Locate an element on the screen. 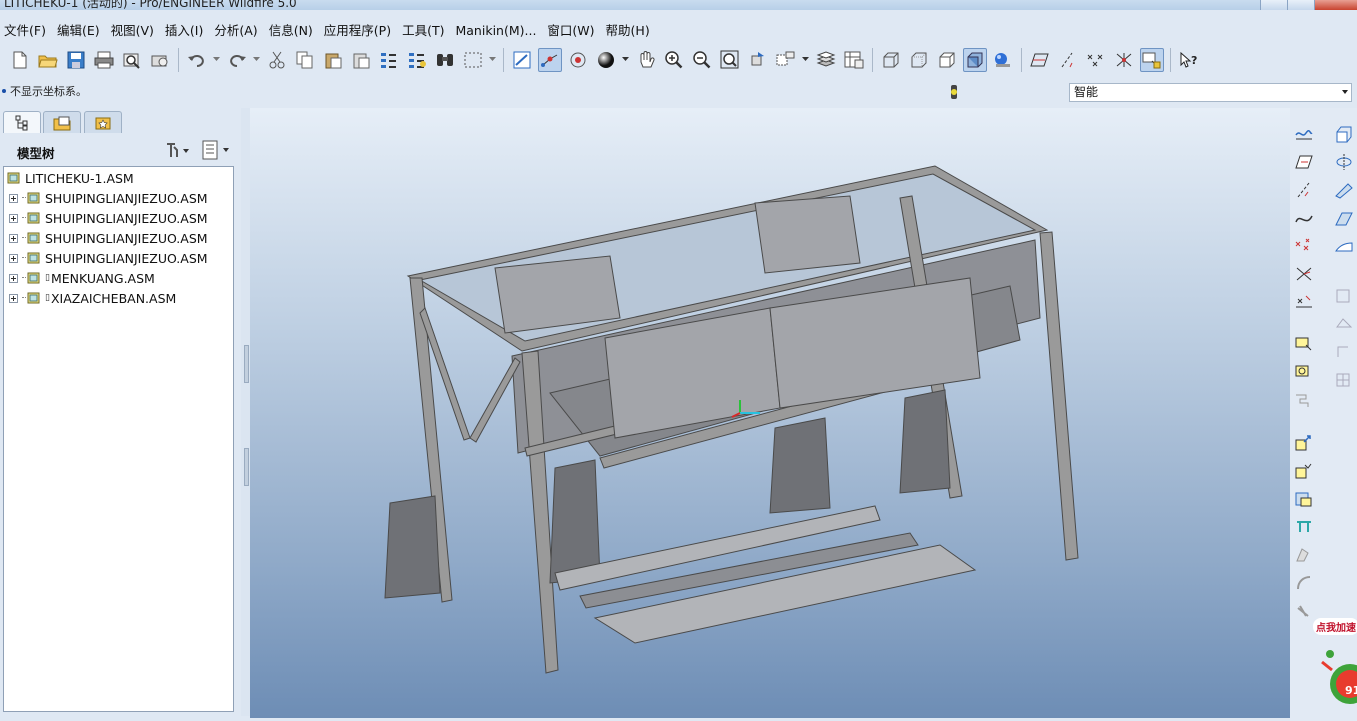 The width and height of the screenshot is (1357, 721). undo-icon is located at coordinates (197, 60).